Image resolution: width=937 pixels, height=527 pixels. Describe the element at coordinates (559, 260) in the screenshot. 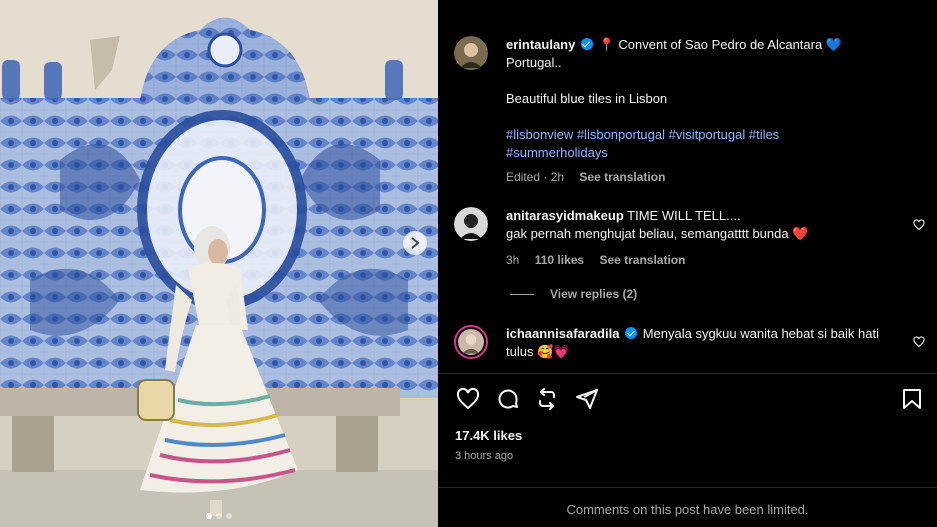

I see `comment-likes: 110 likes` at that location.